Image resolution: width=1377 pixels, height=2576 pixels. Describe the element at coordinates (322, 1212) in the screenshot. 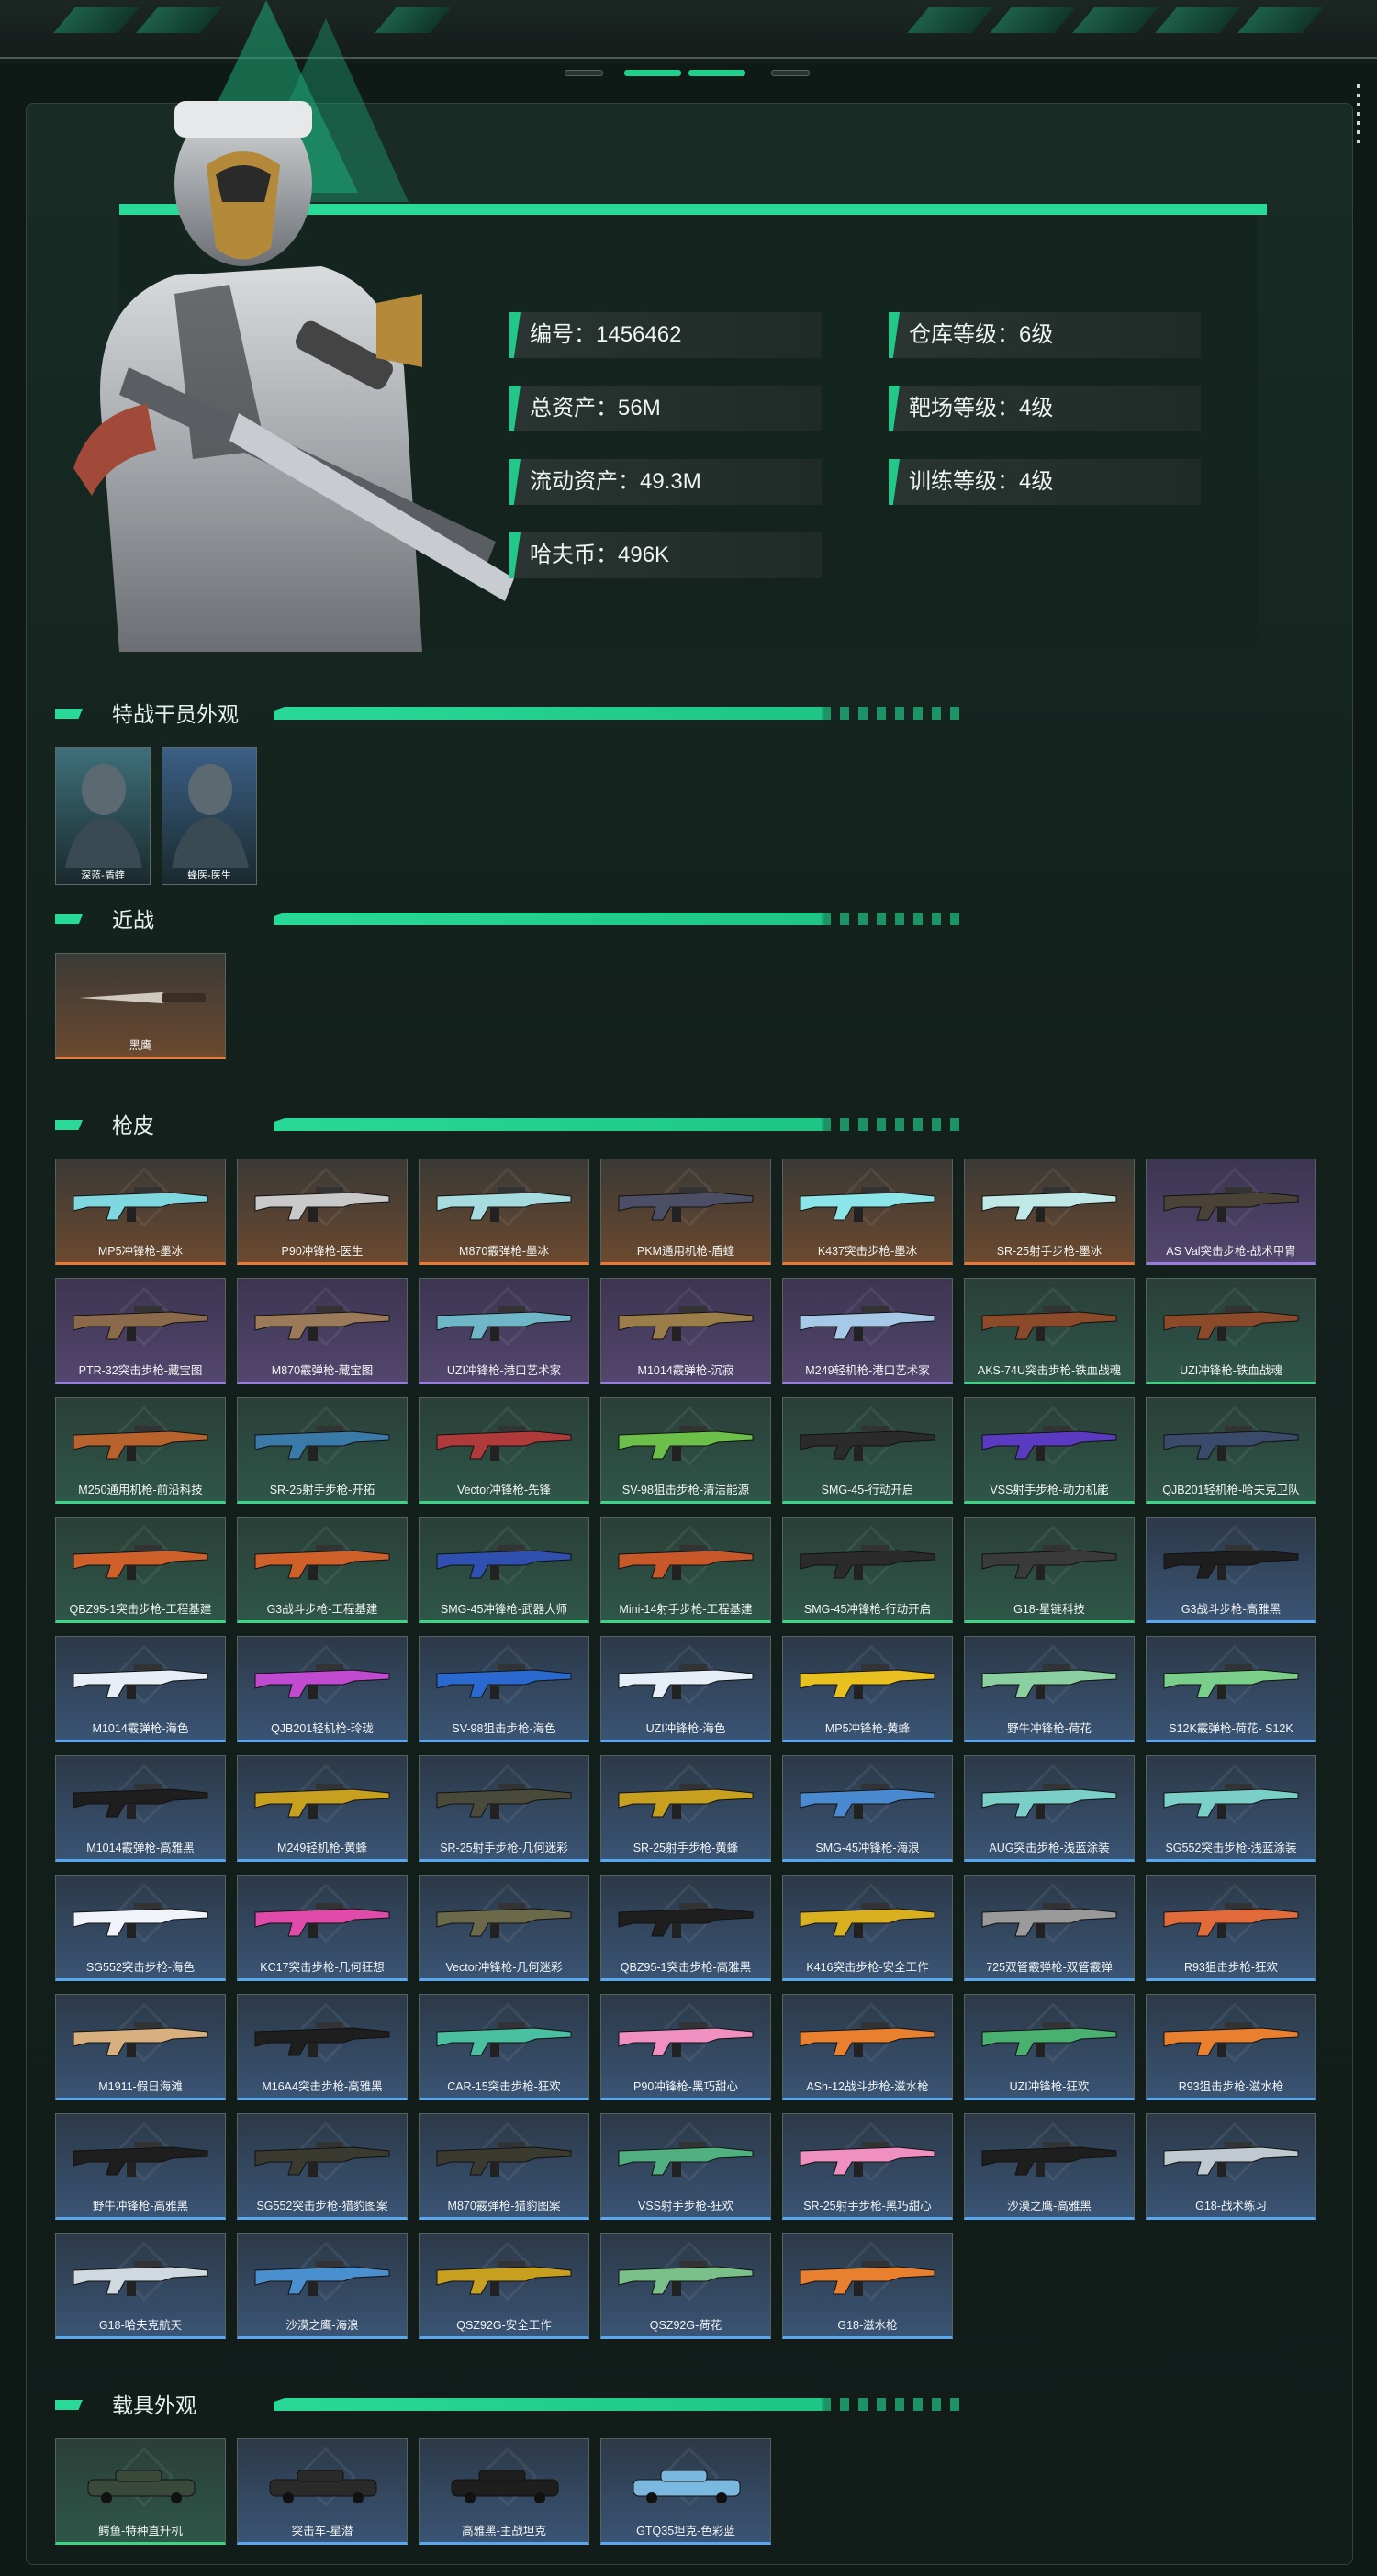

I see `skin-card: P90冲锋枪-医生` at that location.